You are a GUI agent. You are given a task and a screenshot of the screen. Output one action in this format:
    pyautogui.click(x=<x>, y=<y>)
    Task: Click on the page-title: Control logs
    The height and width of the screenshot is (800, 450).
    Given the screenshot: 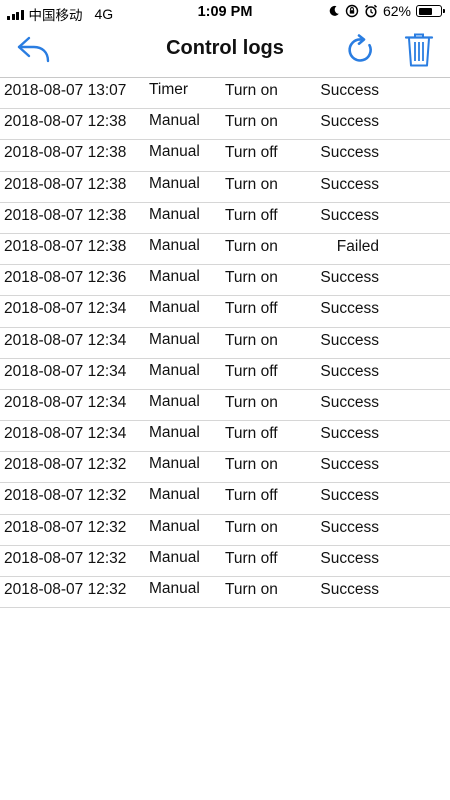 What is the action you would take?
    pyautogui.click(x=225, y=48)
    